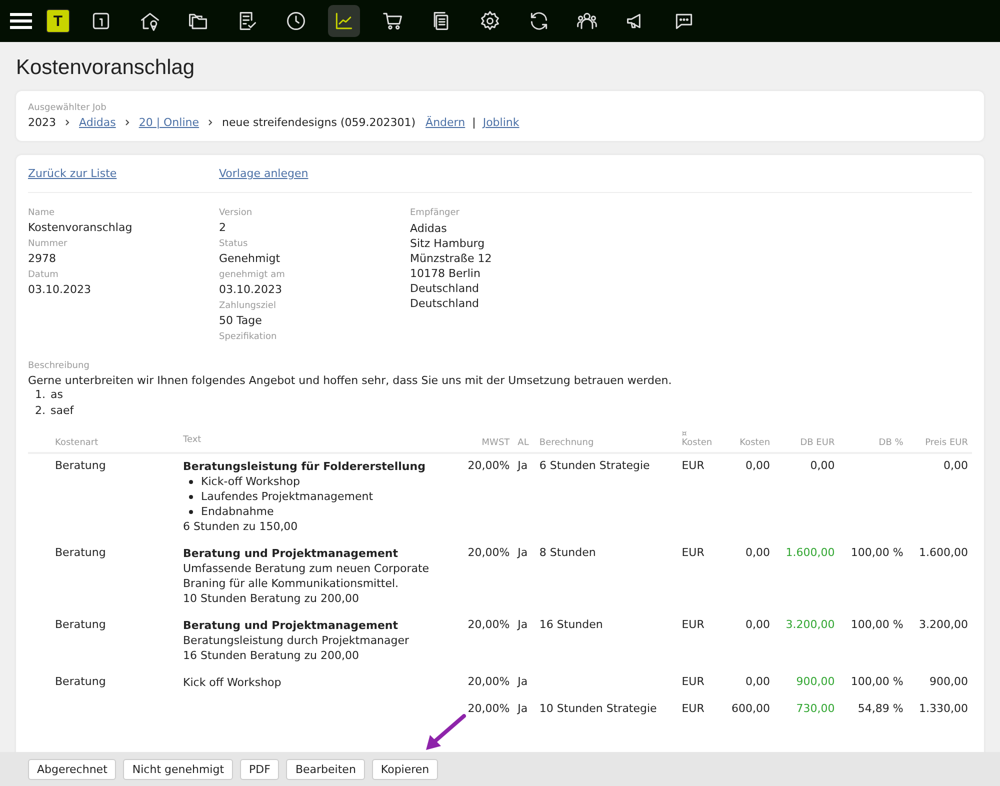  Describe the element at coordinates (496, 443) in the screenshot. I see `column-header: MWST` at that location.